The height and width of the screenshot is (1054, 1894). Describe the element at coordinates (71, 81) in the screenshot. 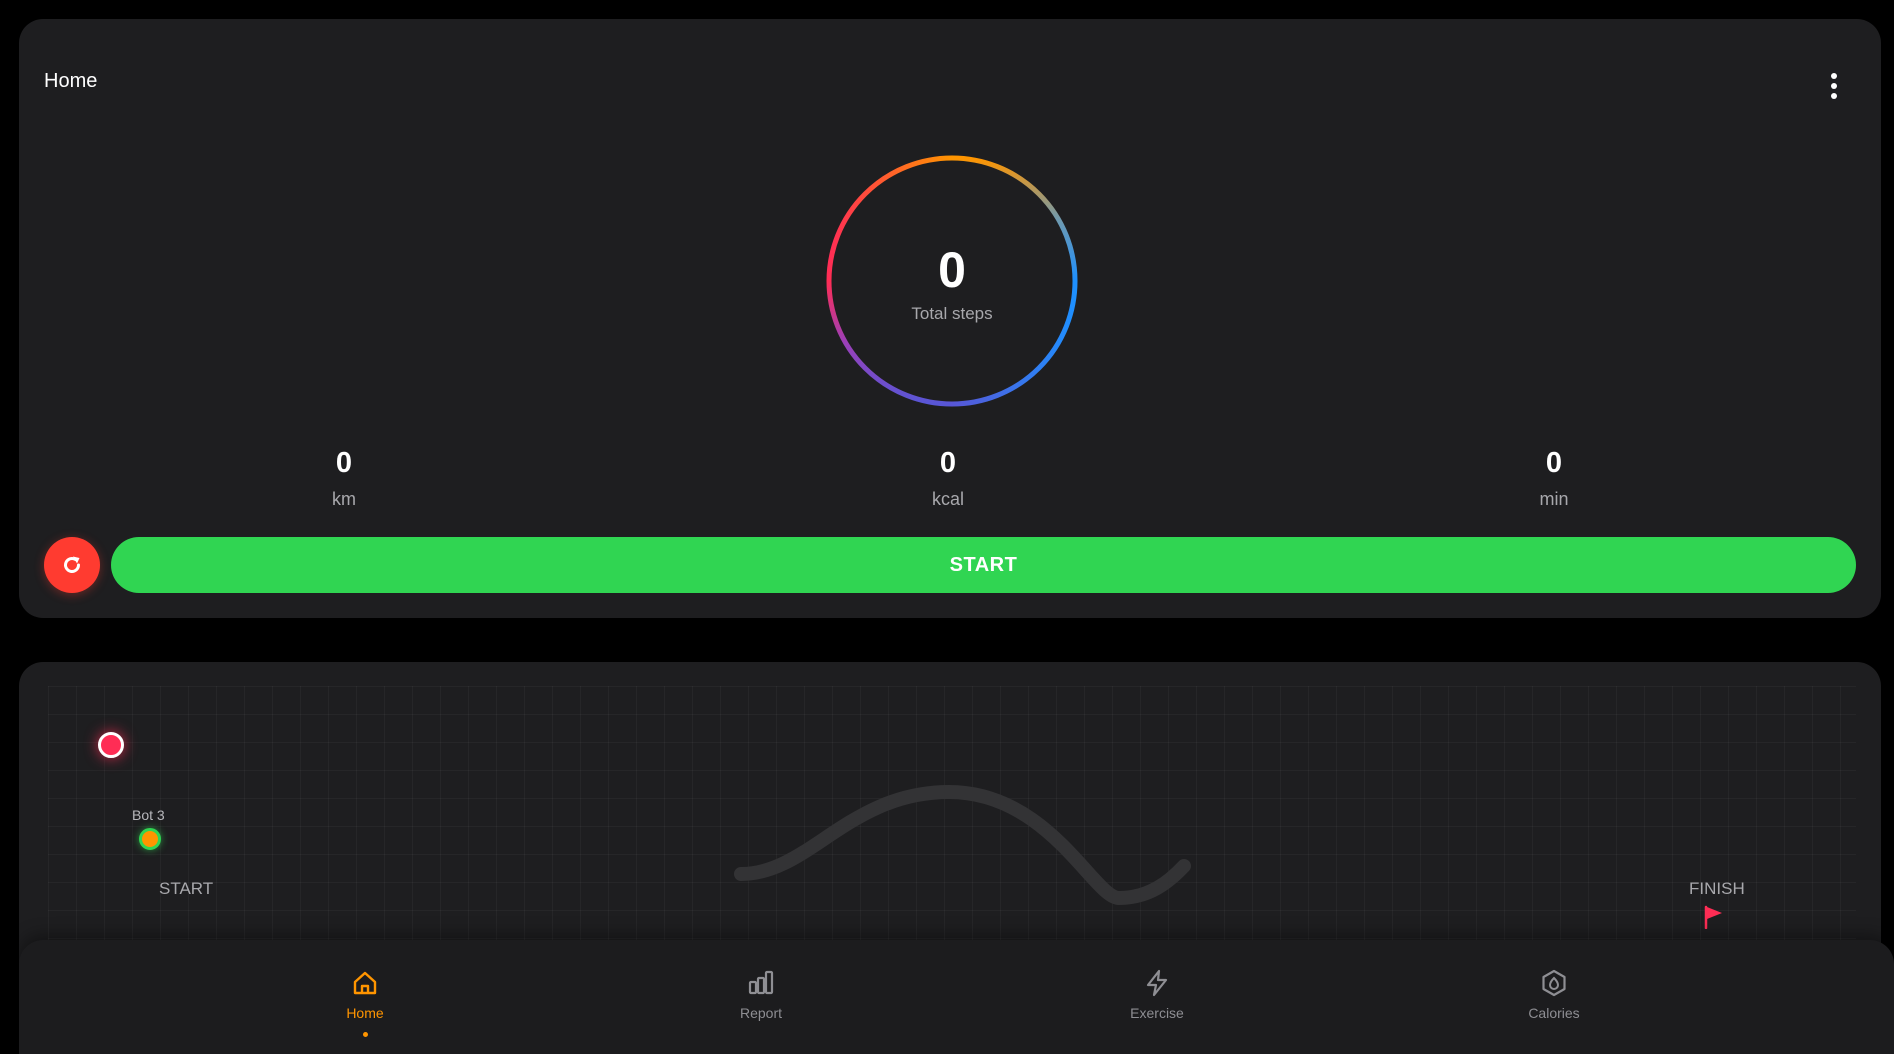

I see `page-title: Home` at that location.